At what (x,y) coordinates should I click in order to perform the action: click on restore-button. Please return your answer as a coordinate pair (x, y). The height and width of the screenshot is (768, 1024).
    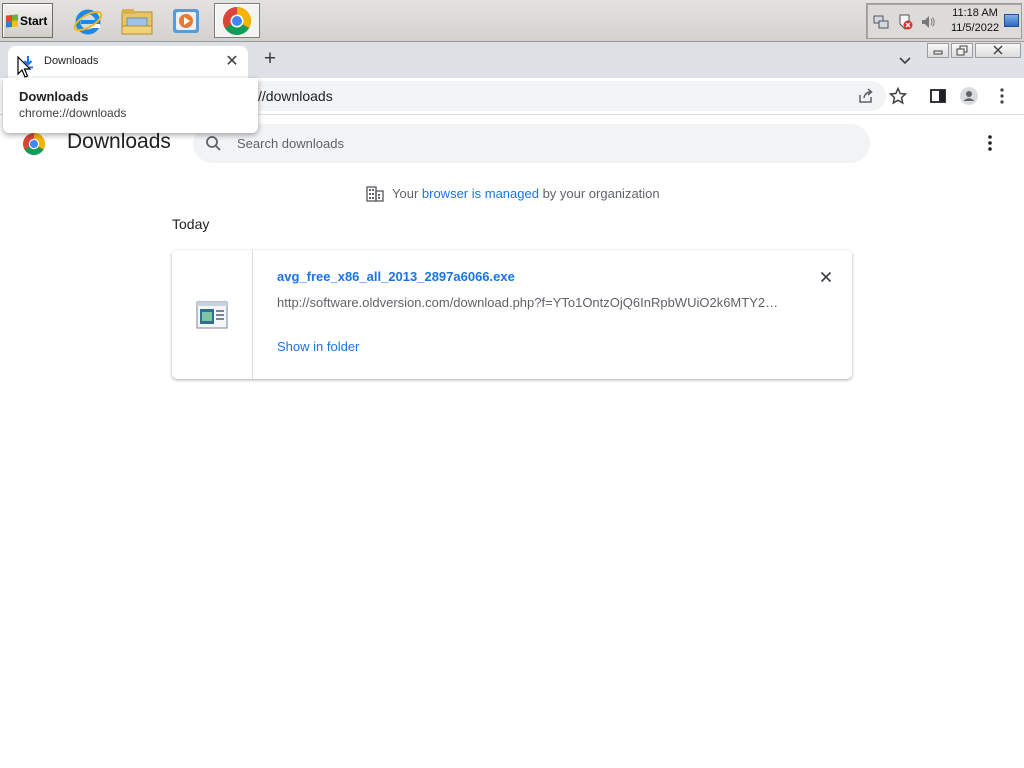
    Looking at the image, I should click on (962, 50).